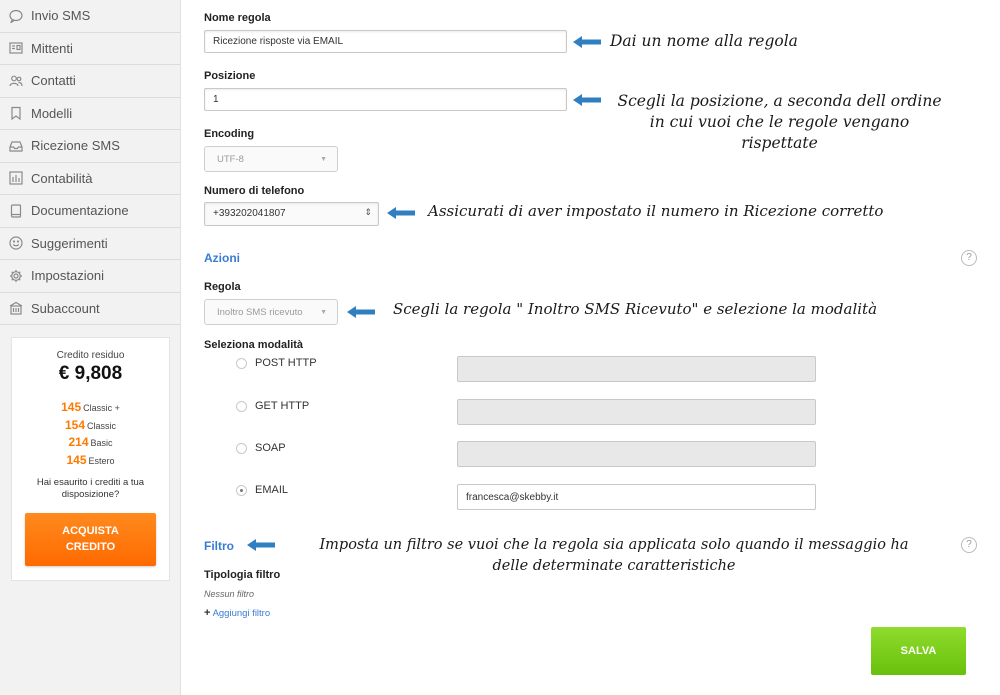 This screenshot has width=1000, height=695. I want to click on radio-button-checked, so click(241, 490).